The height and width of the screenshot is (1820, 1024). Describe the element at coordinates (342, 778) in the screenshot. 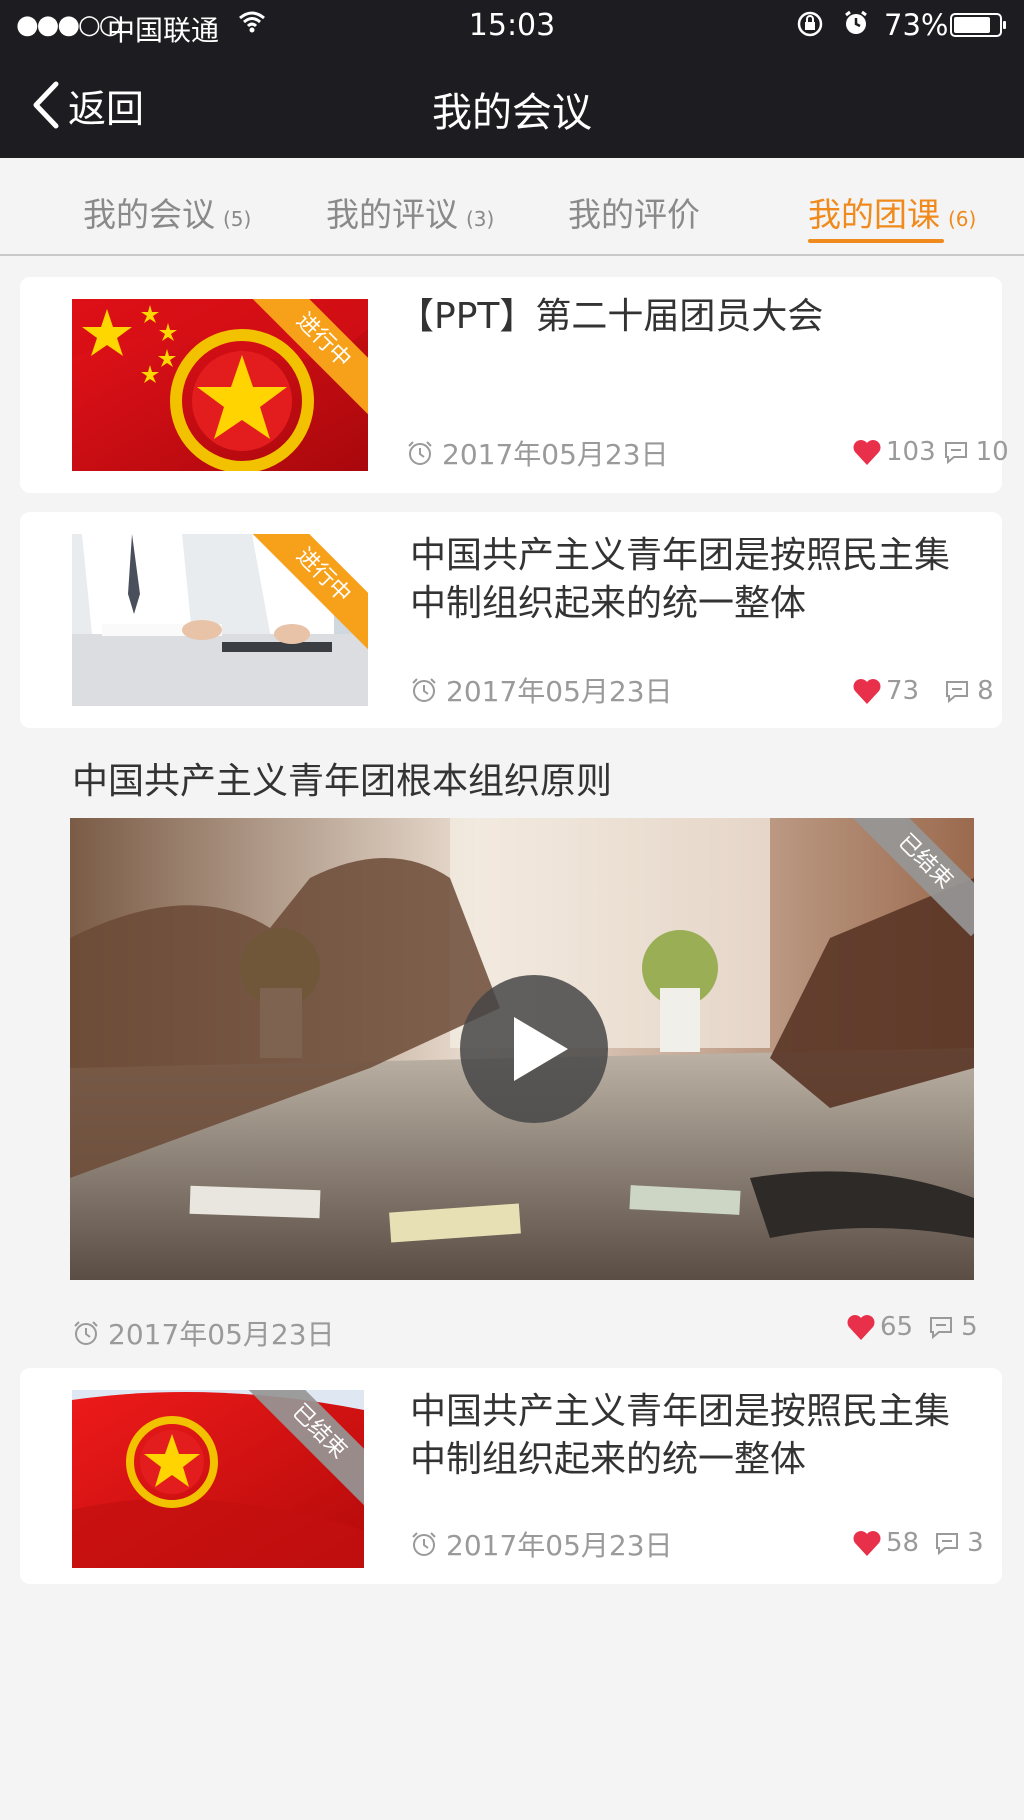

I see `video-item-title: 中国共产主义青年团根本组织原则` at that location.